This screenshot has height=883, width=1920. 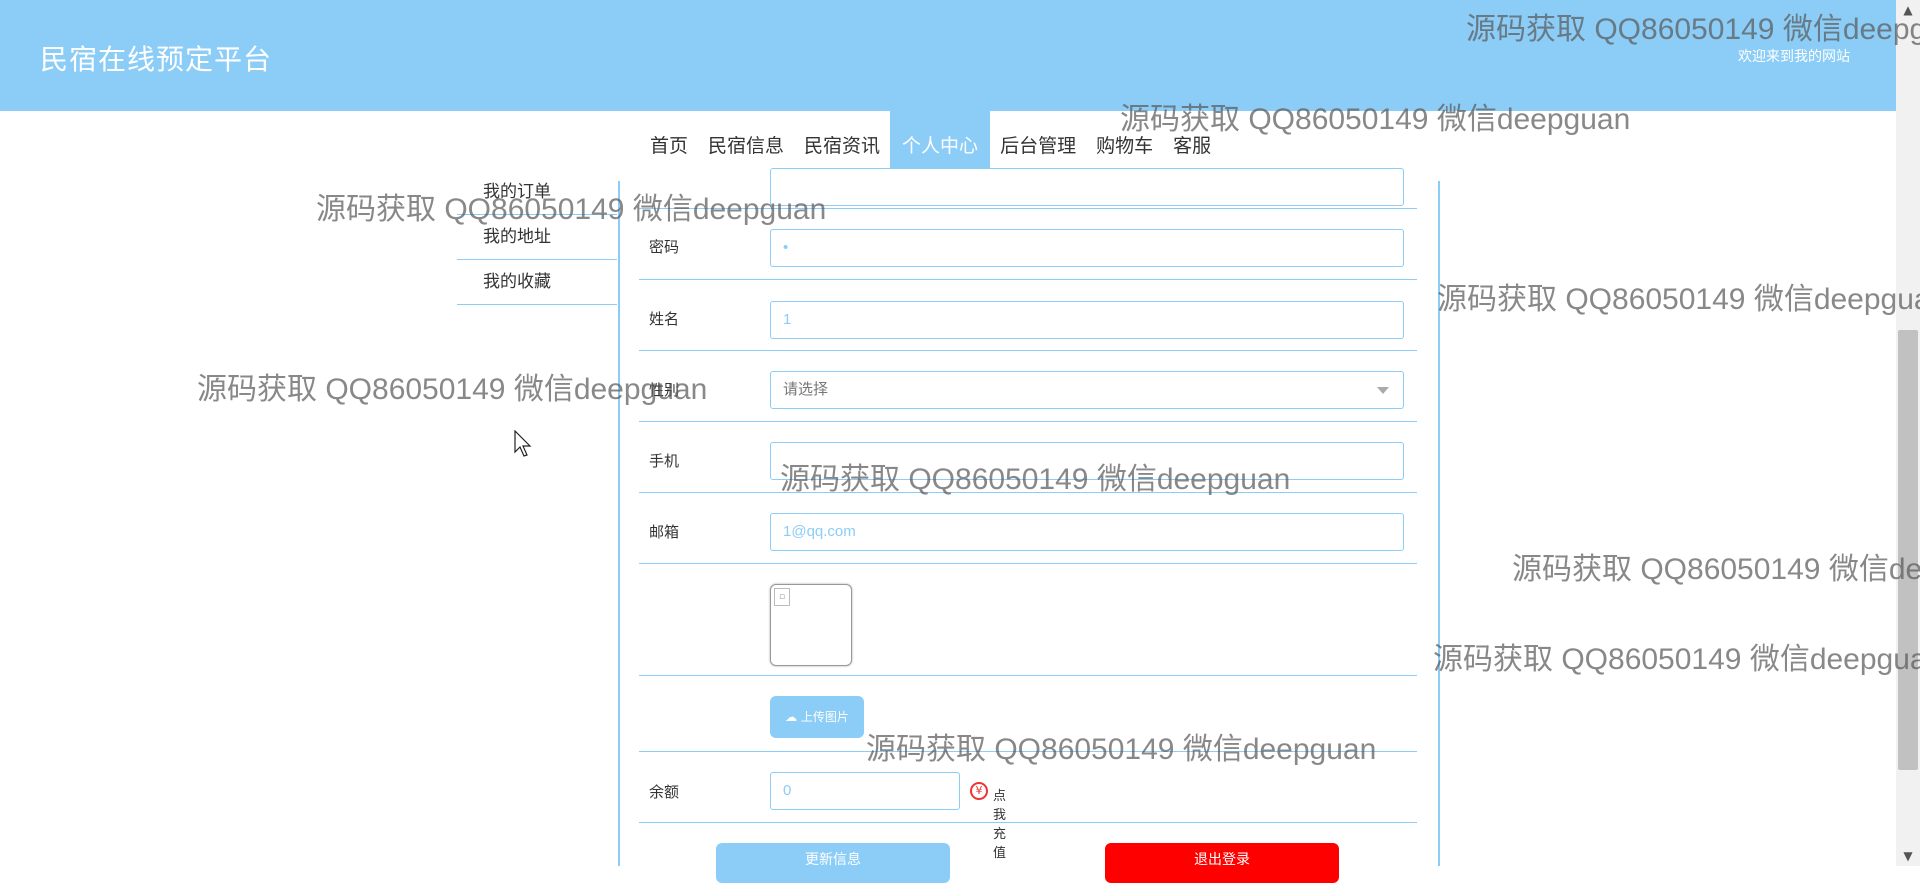 What do you see at coordinates (1794, 57) in the screenshot?
I see `welcome-text: 欢迎来到我的网站` at bounding box center [1794, 57].